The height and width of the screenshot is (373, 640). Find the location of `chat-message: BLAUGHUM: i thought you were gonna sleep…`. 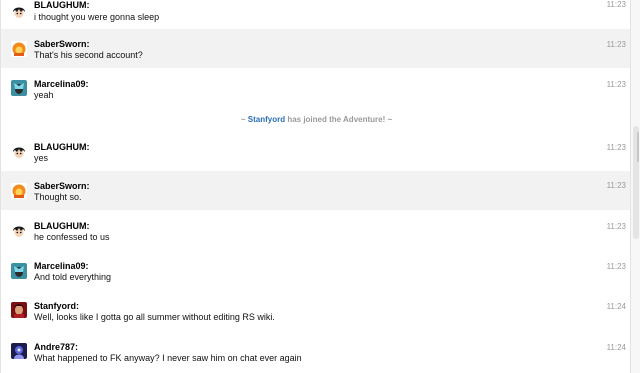

chat-message: BLAUGHUM: i thought you were gonna sleep… is located at coordinates (316, 14).